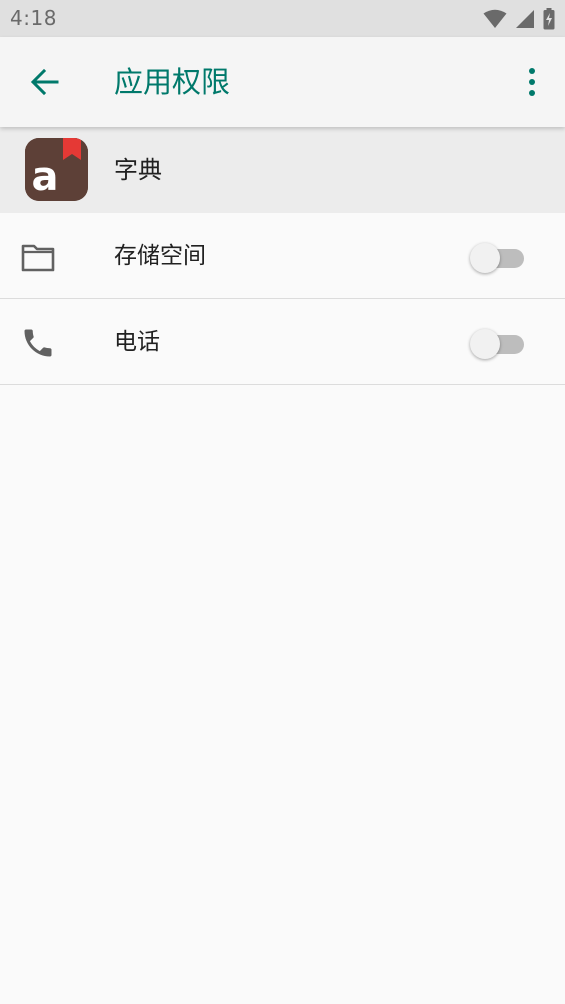  I want to click on more-vert-icon, so click(532, 82).